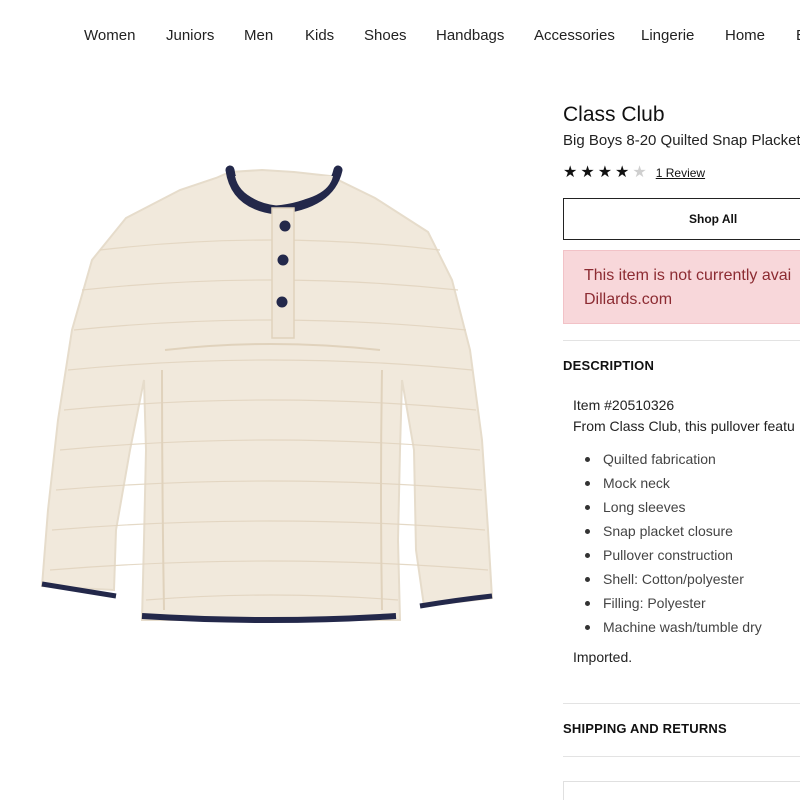 The image size is (800, 800). I want to click on feature-item: Machine wash/tumble dry, so click(691, 627).